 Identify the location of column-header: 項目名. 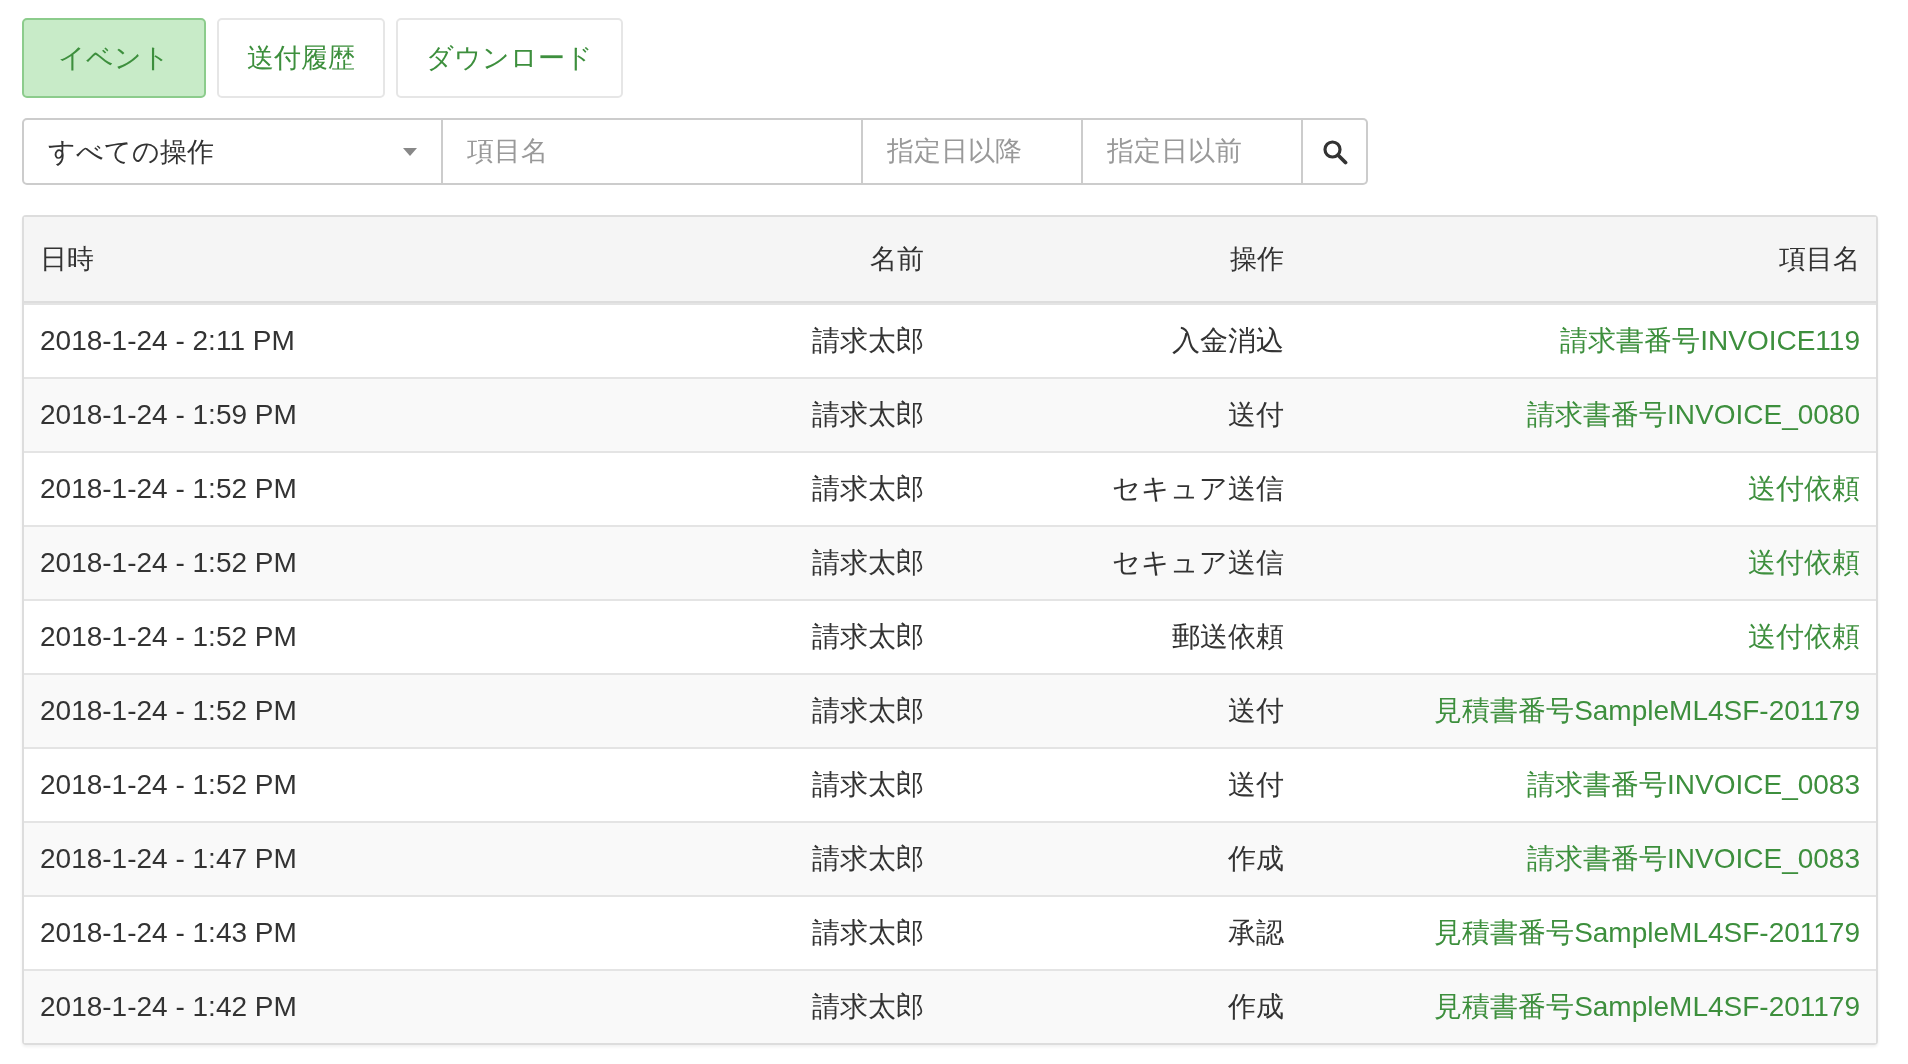
(1819, 259).